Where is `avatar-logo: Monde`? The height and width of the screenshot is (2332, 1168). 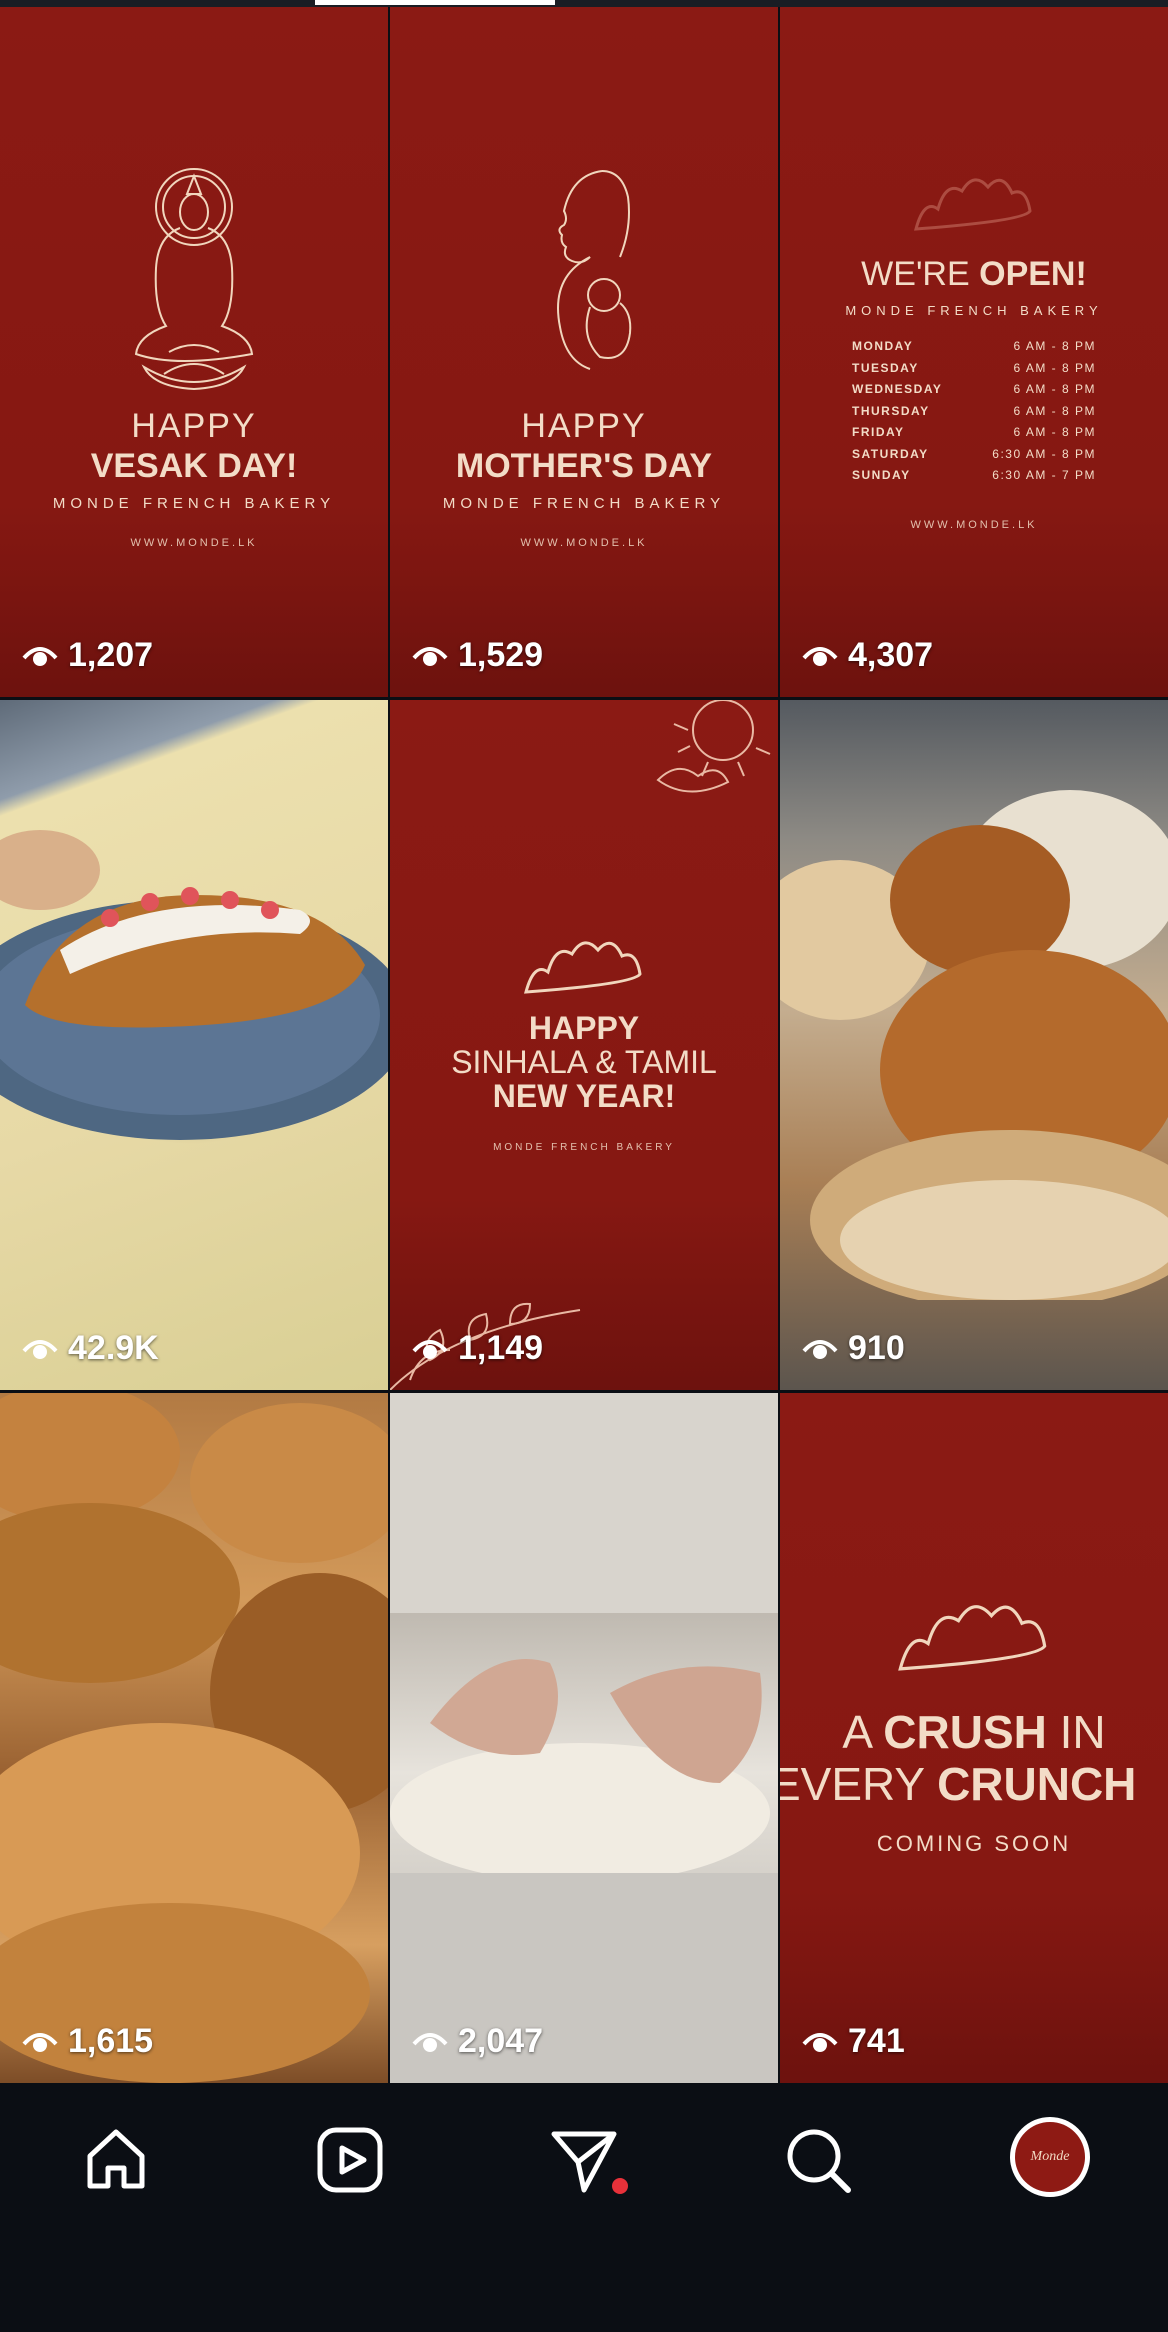 avatar-logo: Monde is located at coordinates (1050, 2157).